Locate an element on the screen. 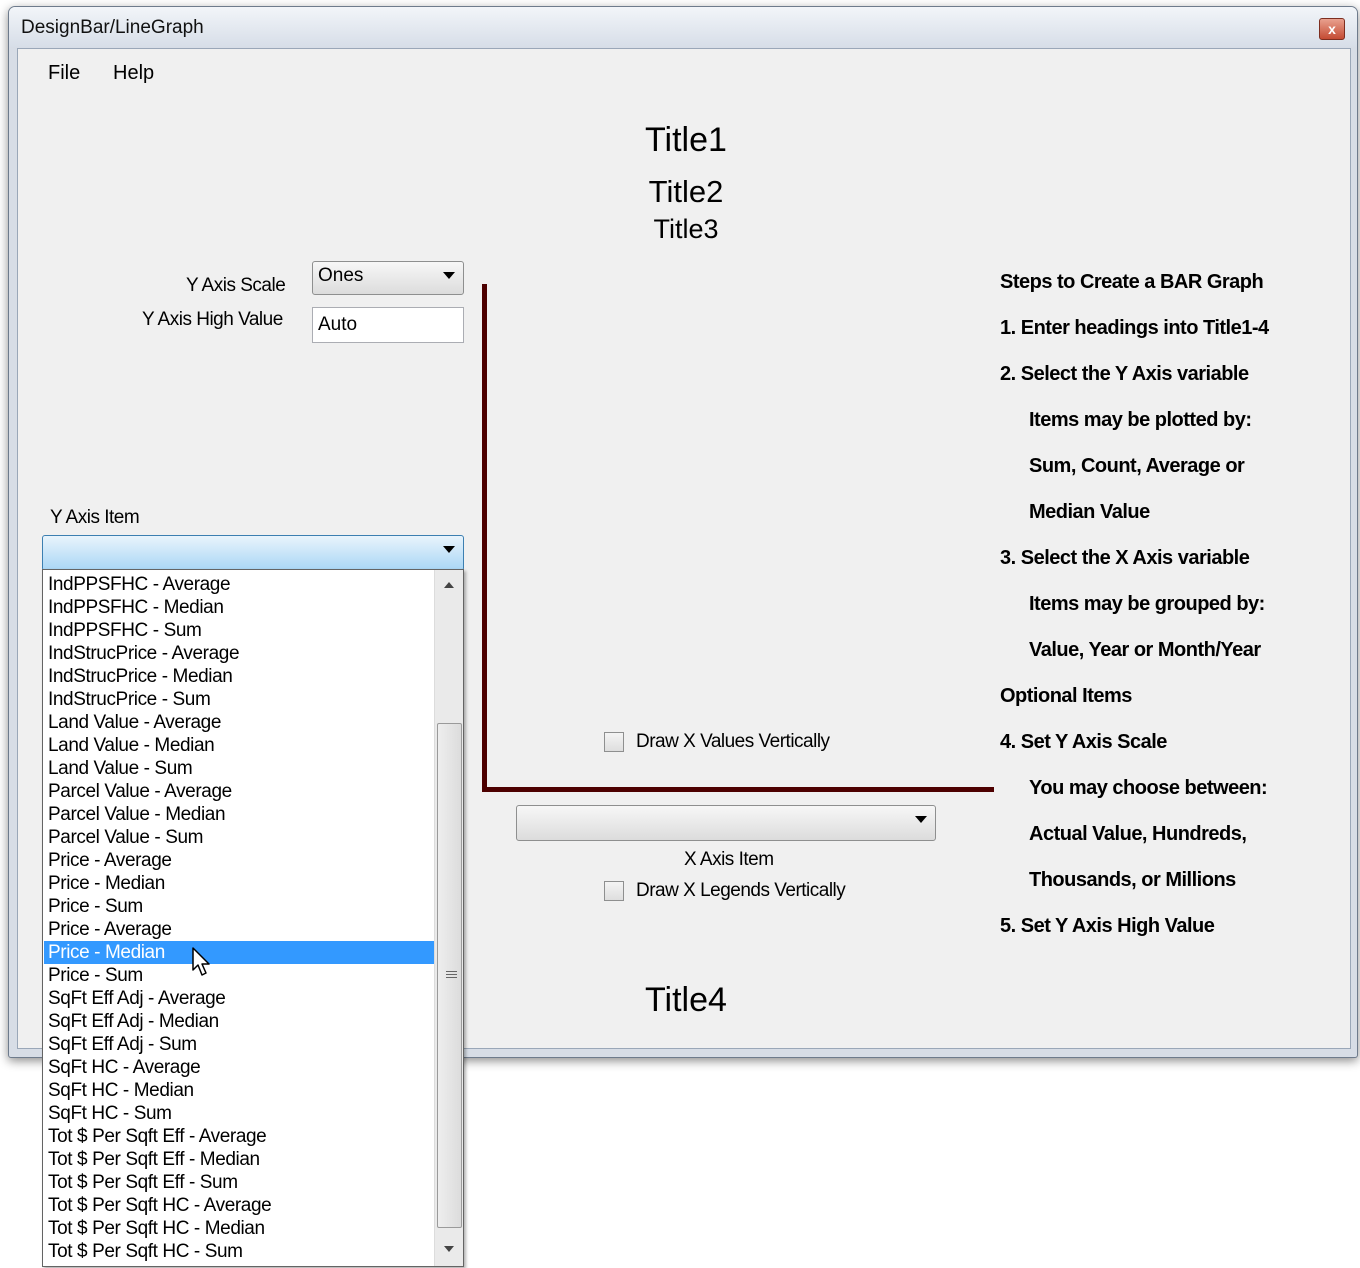 This screenshot has width=1360, height=1268. menu-bar: File Help is located at coordinates (684, 72).